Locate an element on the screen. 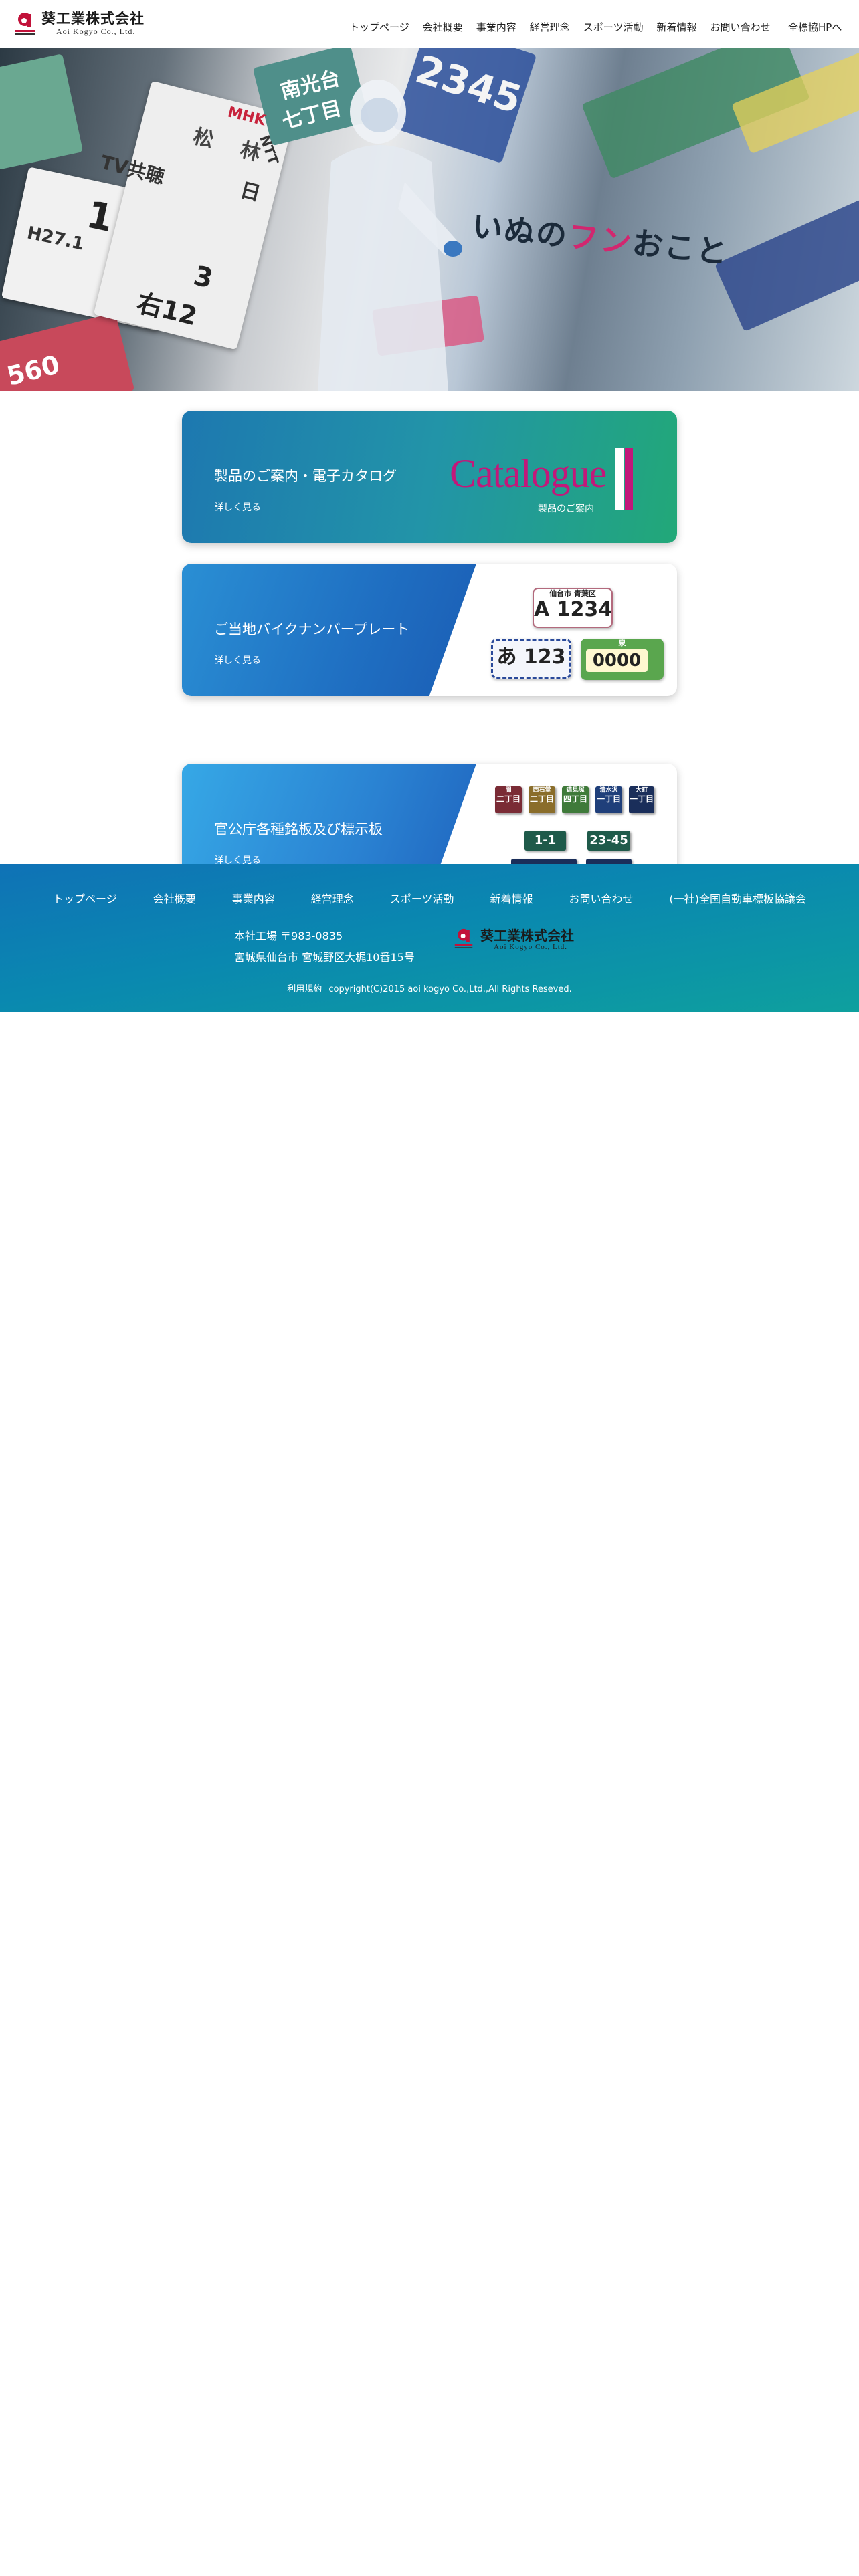 The width and height of the screenshot is (859, 2576). footer-nav-philosophy: 経営理念 is located at coordinates (332, 898).